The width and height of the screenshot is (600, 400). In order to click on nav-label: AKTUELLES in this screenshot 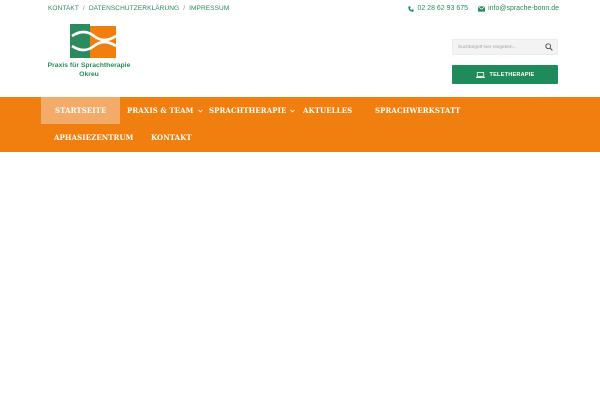, I will do `click(328, 110)`.